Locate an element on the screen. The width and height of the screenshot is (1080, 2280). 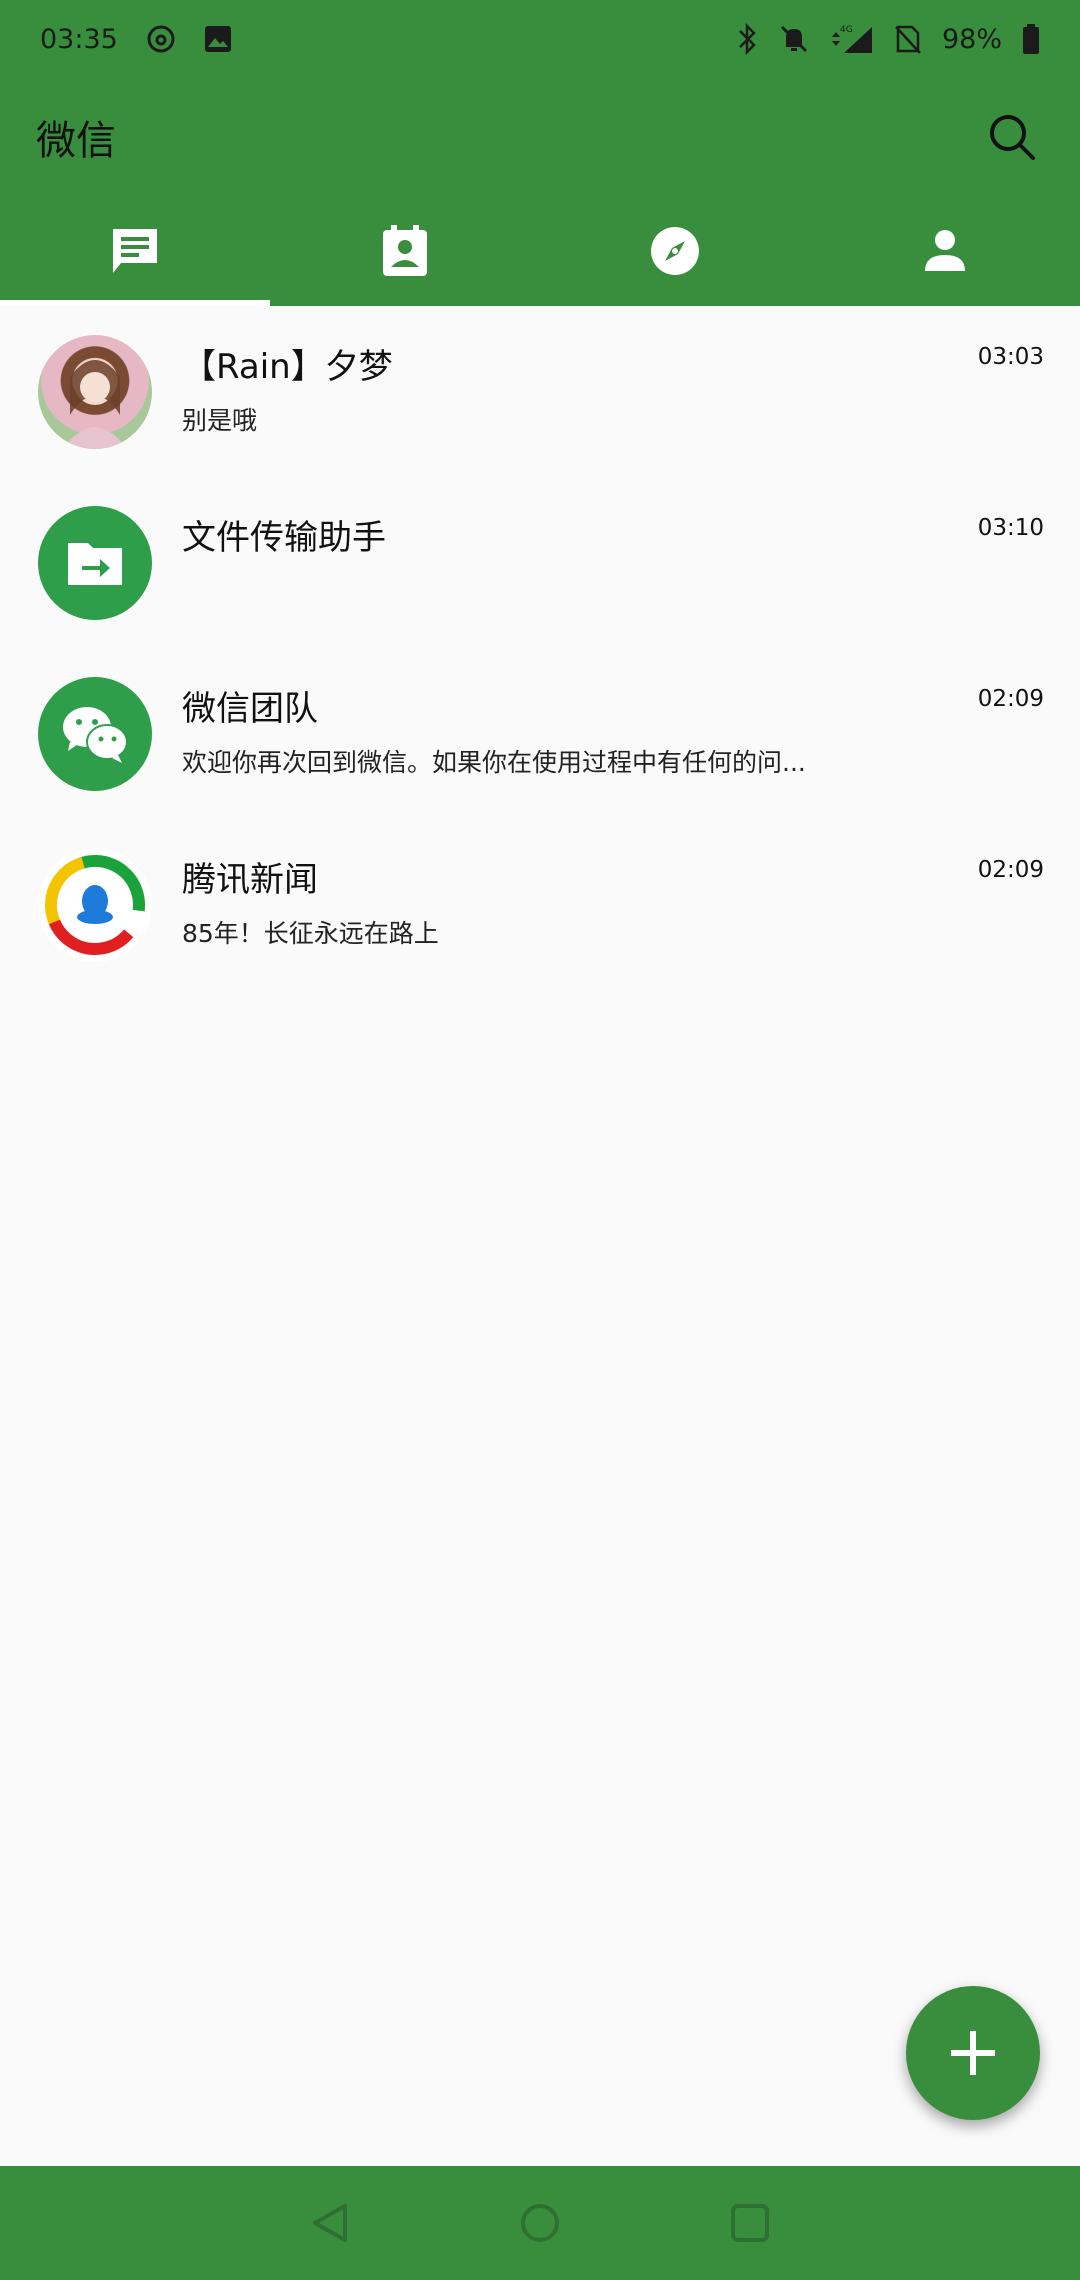
status-time: 03:35 is located at coordinates (79, 39).